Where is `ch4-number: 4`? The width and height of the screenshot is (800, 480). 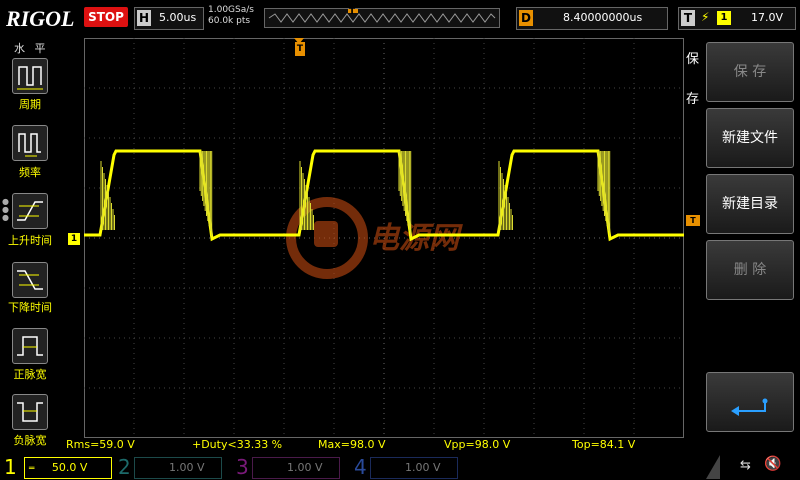 ch4-number: 4 is located at coordinates (360, 467).